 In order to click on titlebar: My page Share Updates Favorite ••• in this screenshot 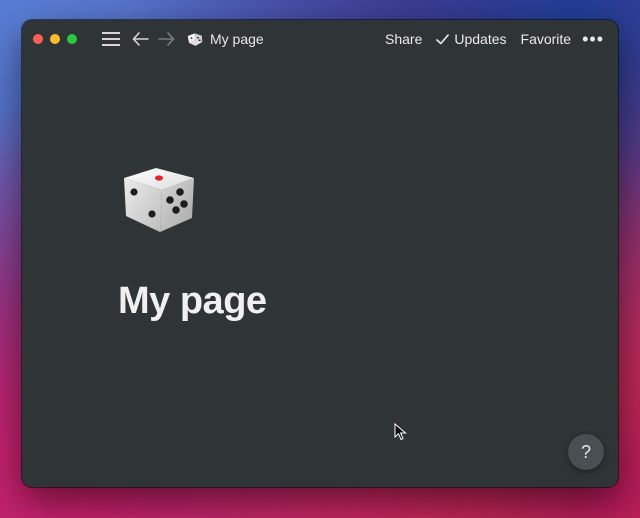, I will do `click(320, 39)`.